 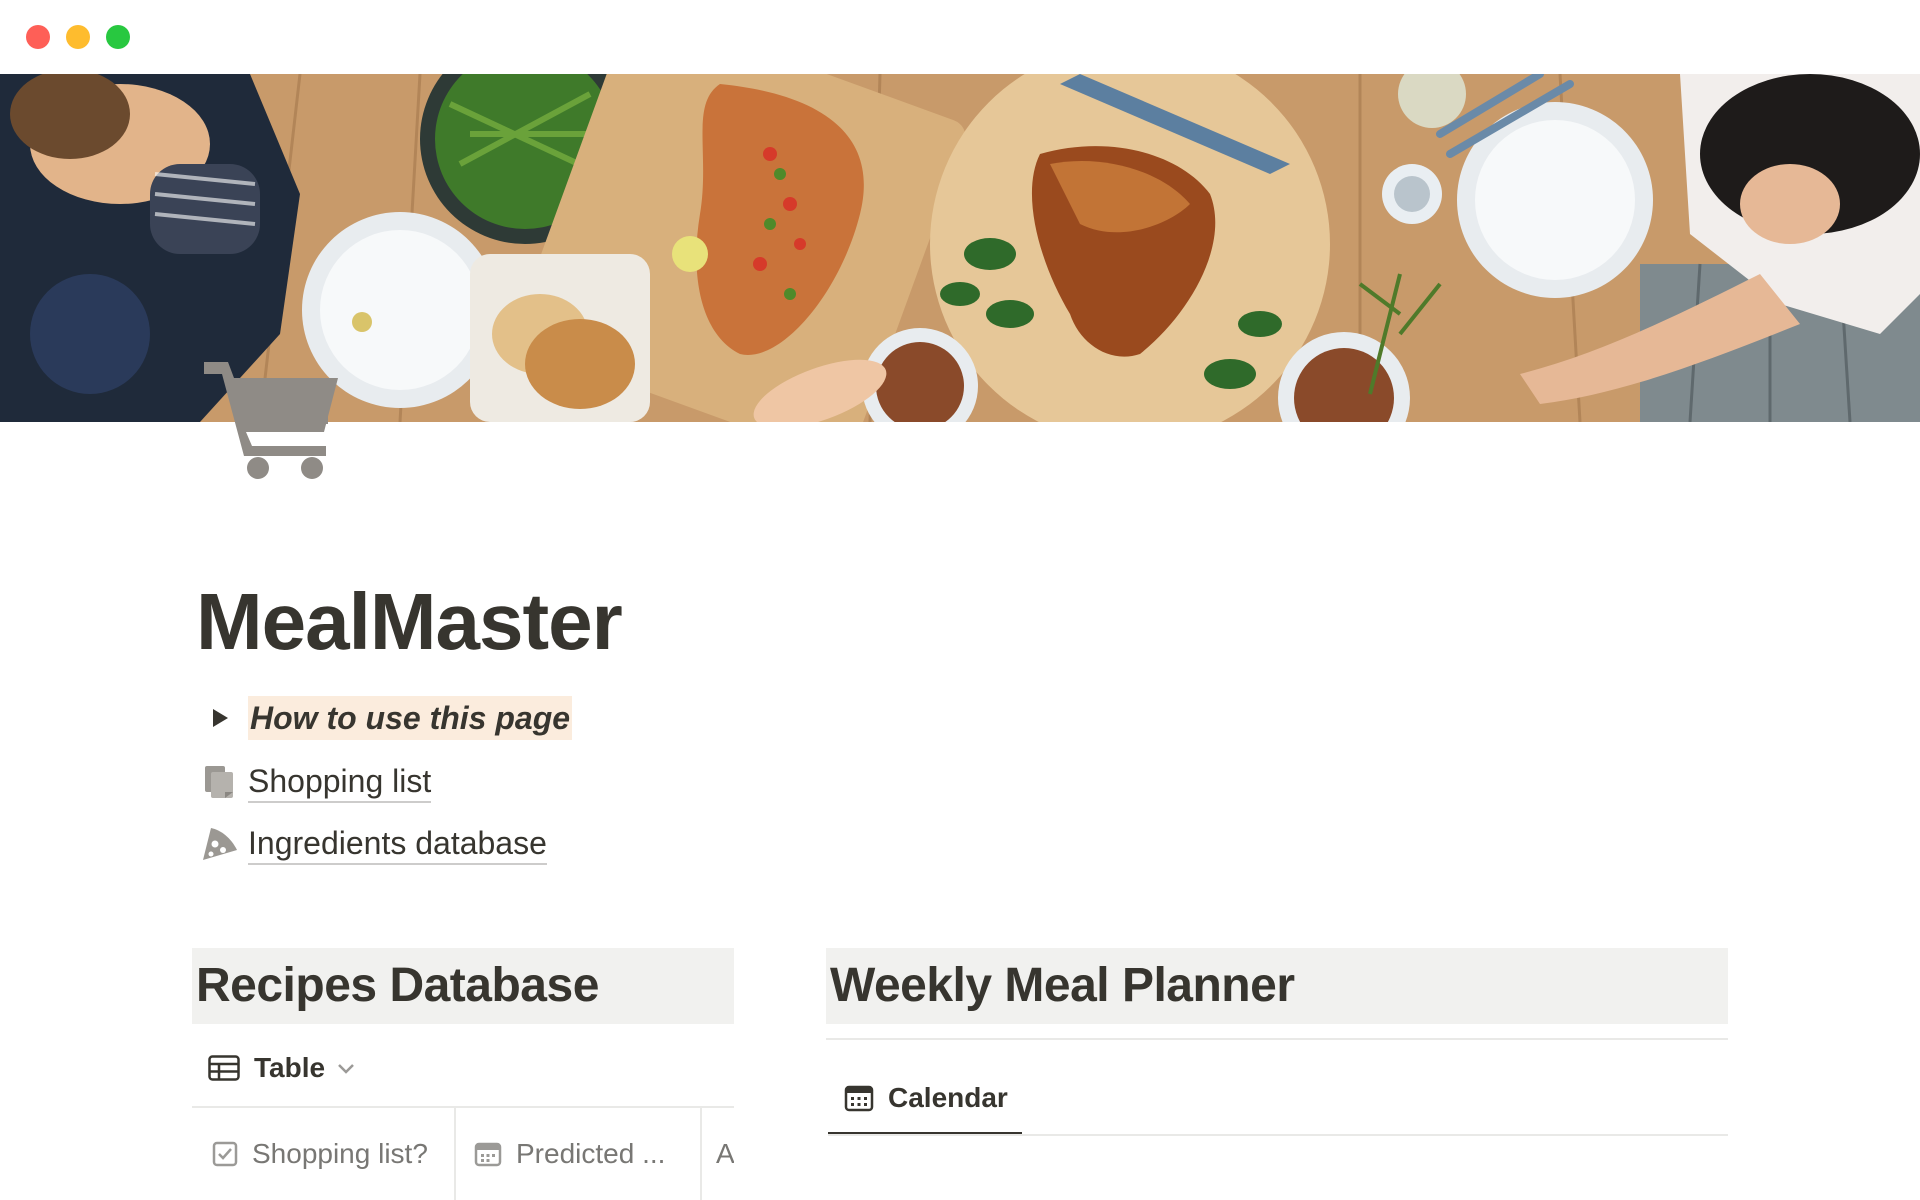 I want to click on calendar-view-tab: Calendar, so click(x=926, y=1098).